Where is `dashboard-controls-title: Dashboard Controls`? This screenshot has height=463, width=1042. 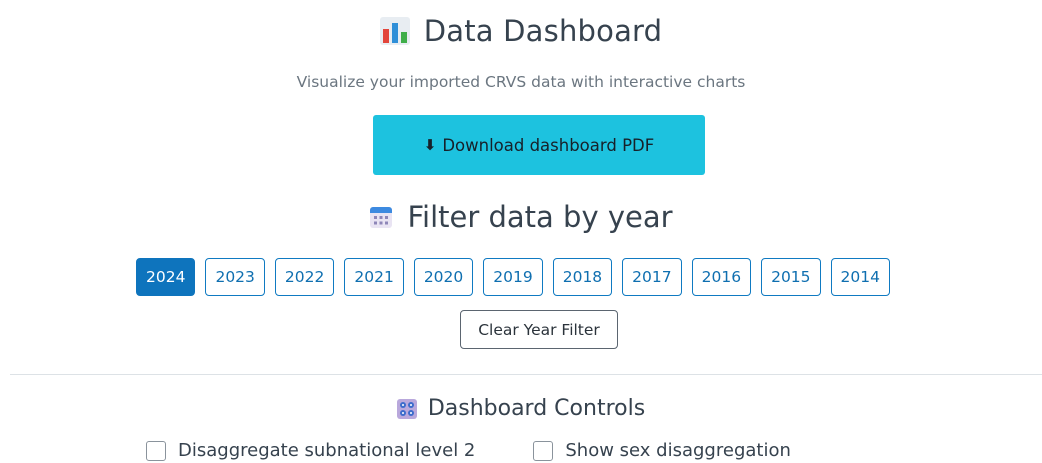 dashboard-controls-title: Dashboard Controls is located at coordinates (521, 408).